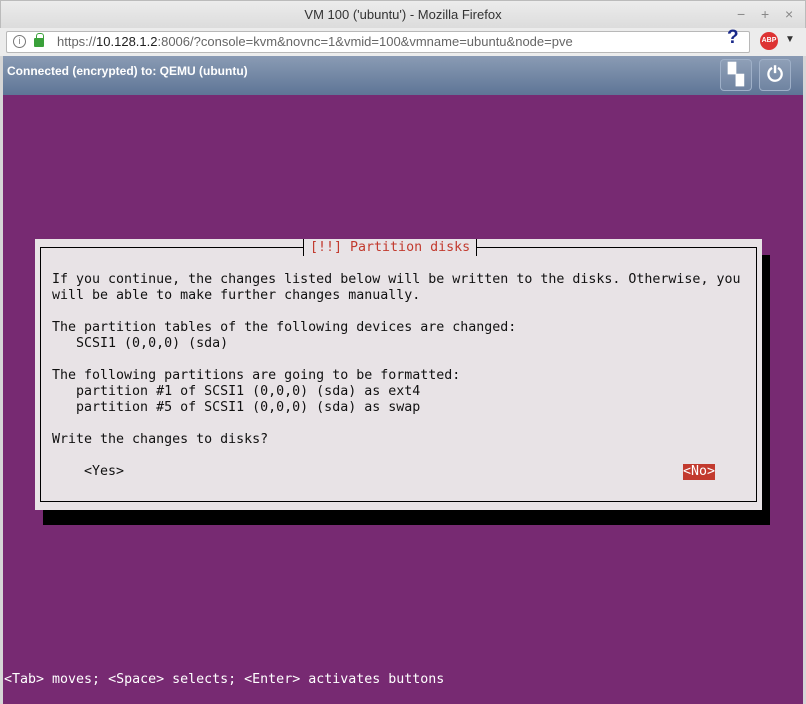  I want to click on send-keys-icon: ▚, so click(736, 75).